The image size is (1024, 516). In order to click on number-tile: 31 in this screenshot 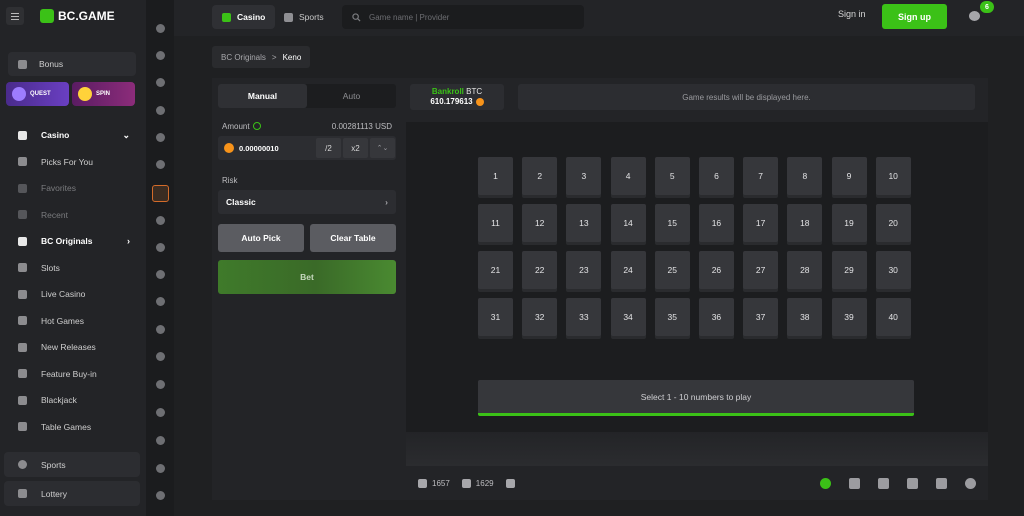, I will do `click(495, 317)`.